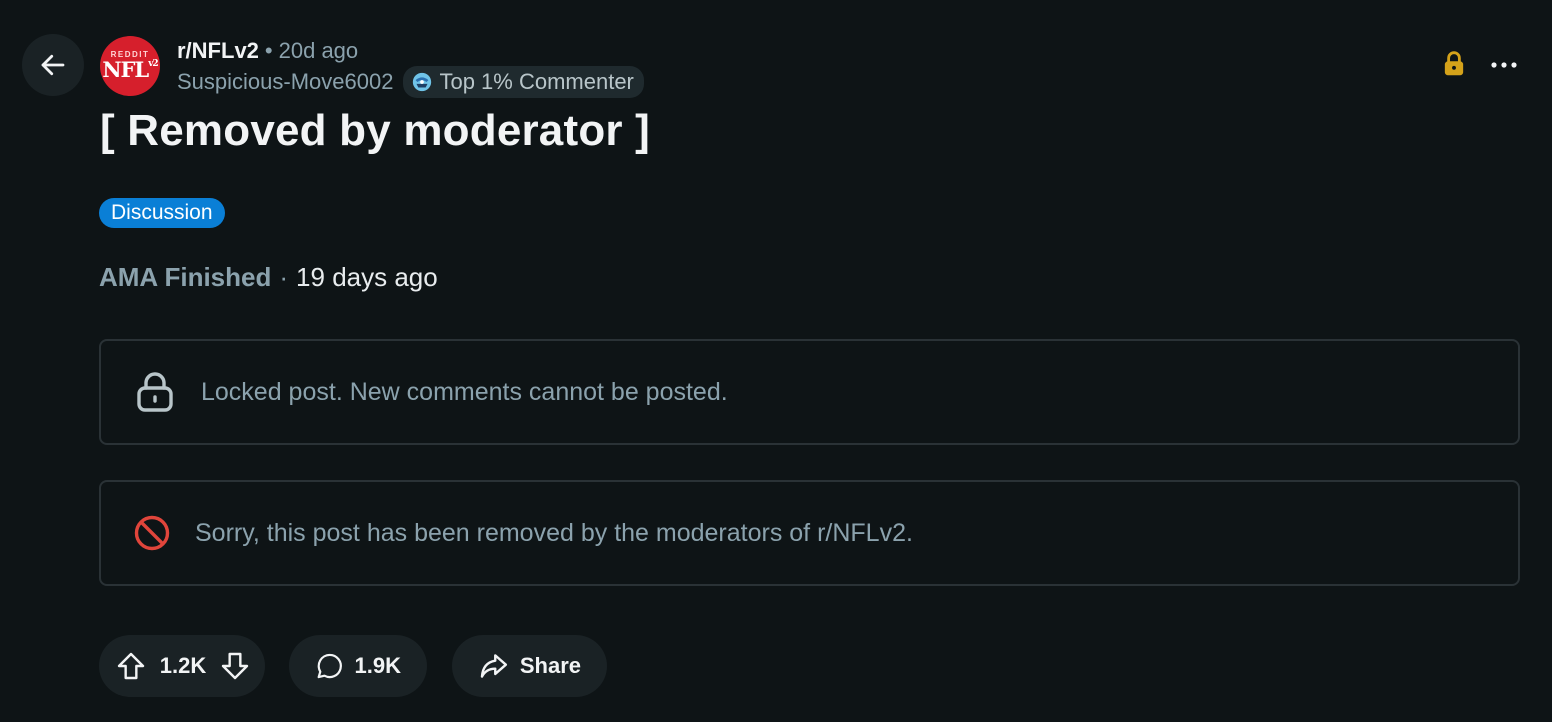 Image resolution: width=1552 pixels, height=722 pixels. I want to click on author-badge: Top 1% Commenter, so click(523, 82).